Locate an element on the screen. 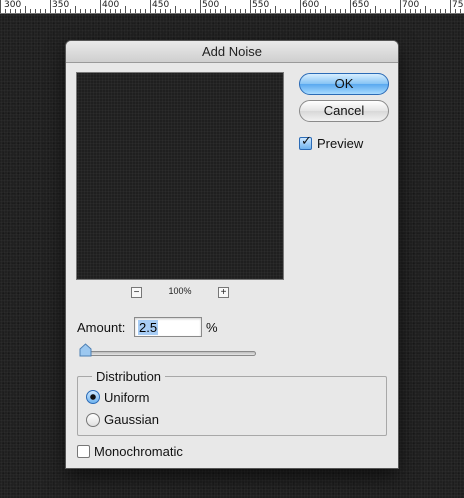  horizontal-ruler: 300 350 400 450 500 550 600 650 700 75 is located at coordinates (232, 7).